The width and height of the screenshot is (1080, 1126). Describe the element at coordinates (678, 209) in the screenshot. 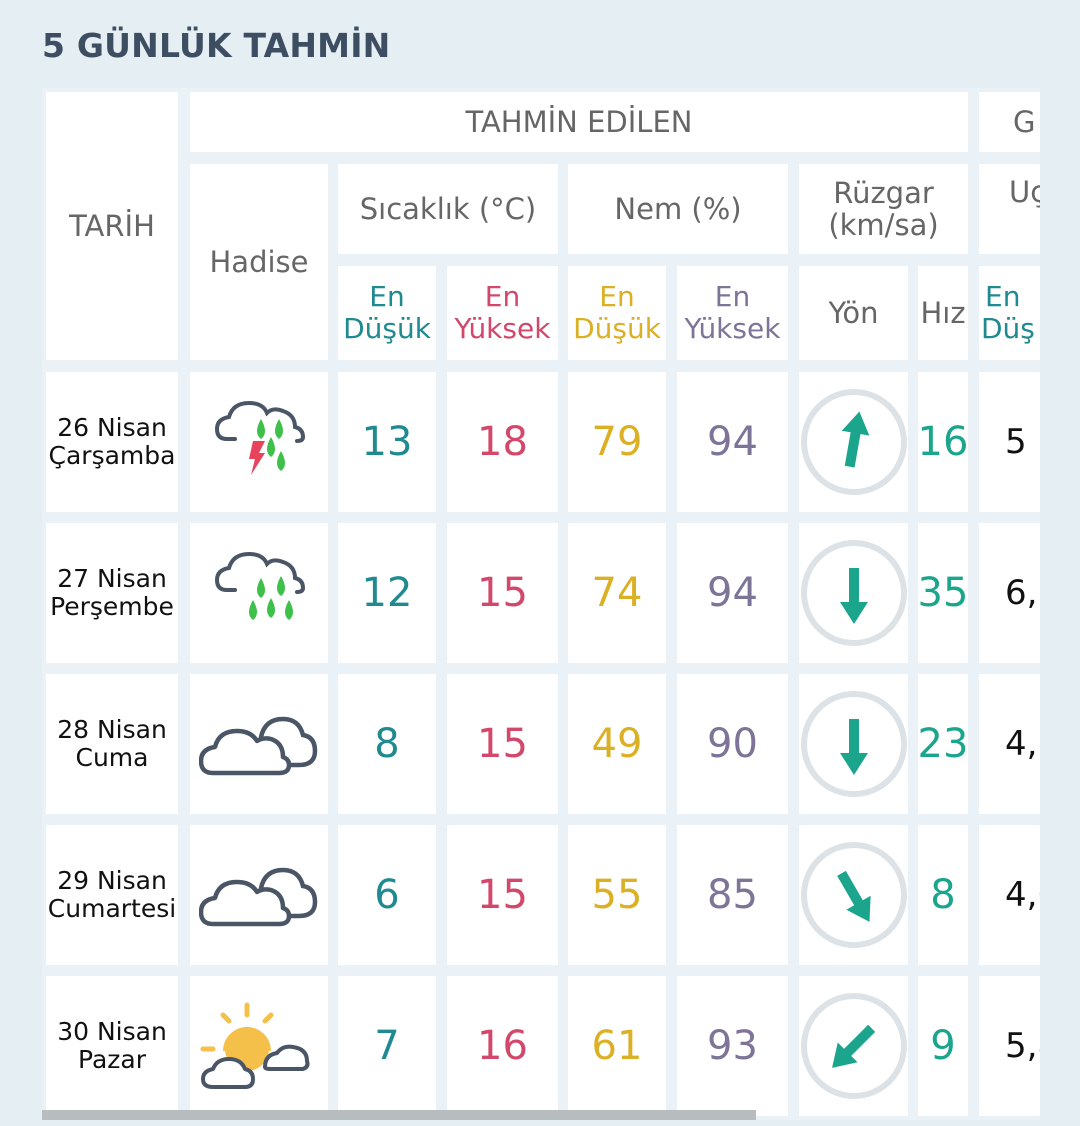

I see `header-humidity: Nem (%)` at that location.